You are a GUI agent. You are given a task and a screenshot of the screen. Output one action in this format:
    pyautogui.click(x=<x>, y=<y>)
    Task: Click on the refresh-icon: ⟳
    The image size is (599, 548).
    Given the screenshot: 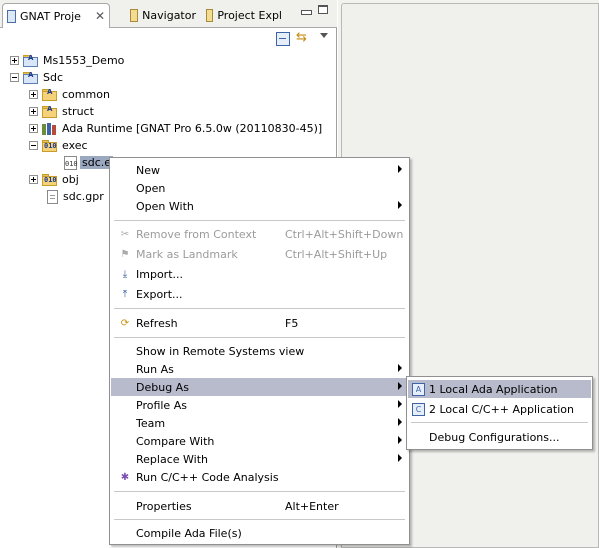 What is the action you would take?
    pyautogui.click(x=125, y=323)
    